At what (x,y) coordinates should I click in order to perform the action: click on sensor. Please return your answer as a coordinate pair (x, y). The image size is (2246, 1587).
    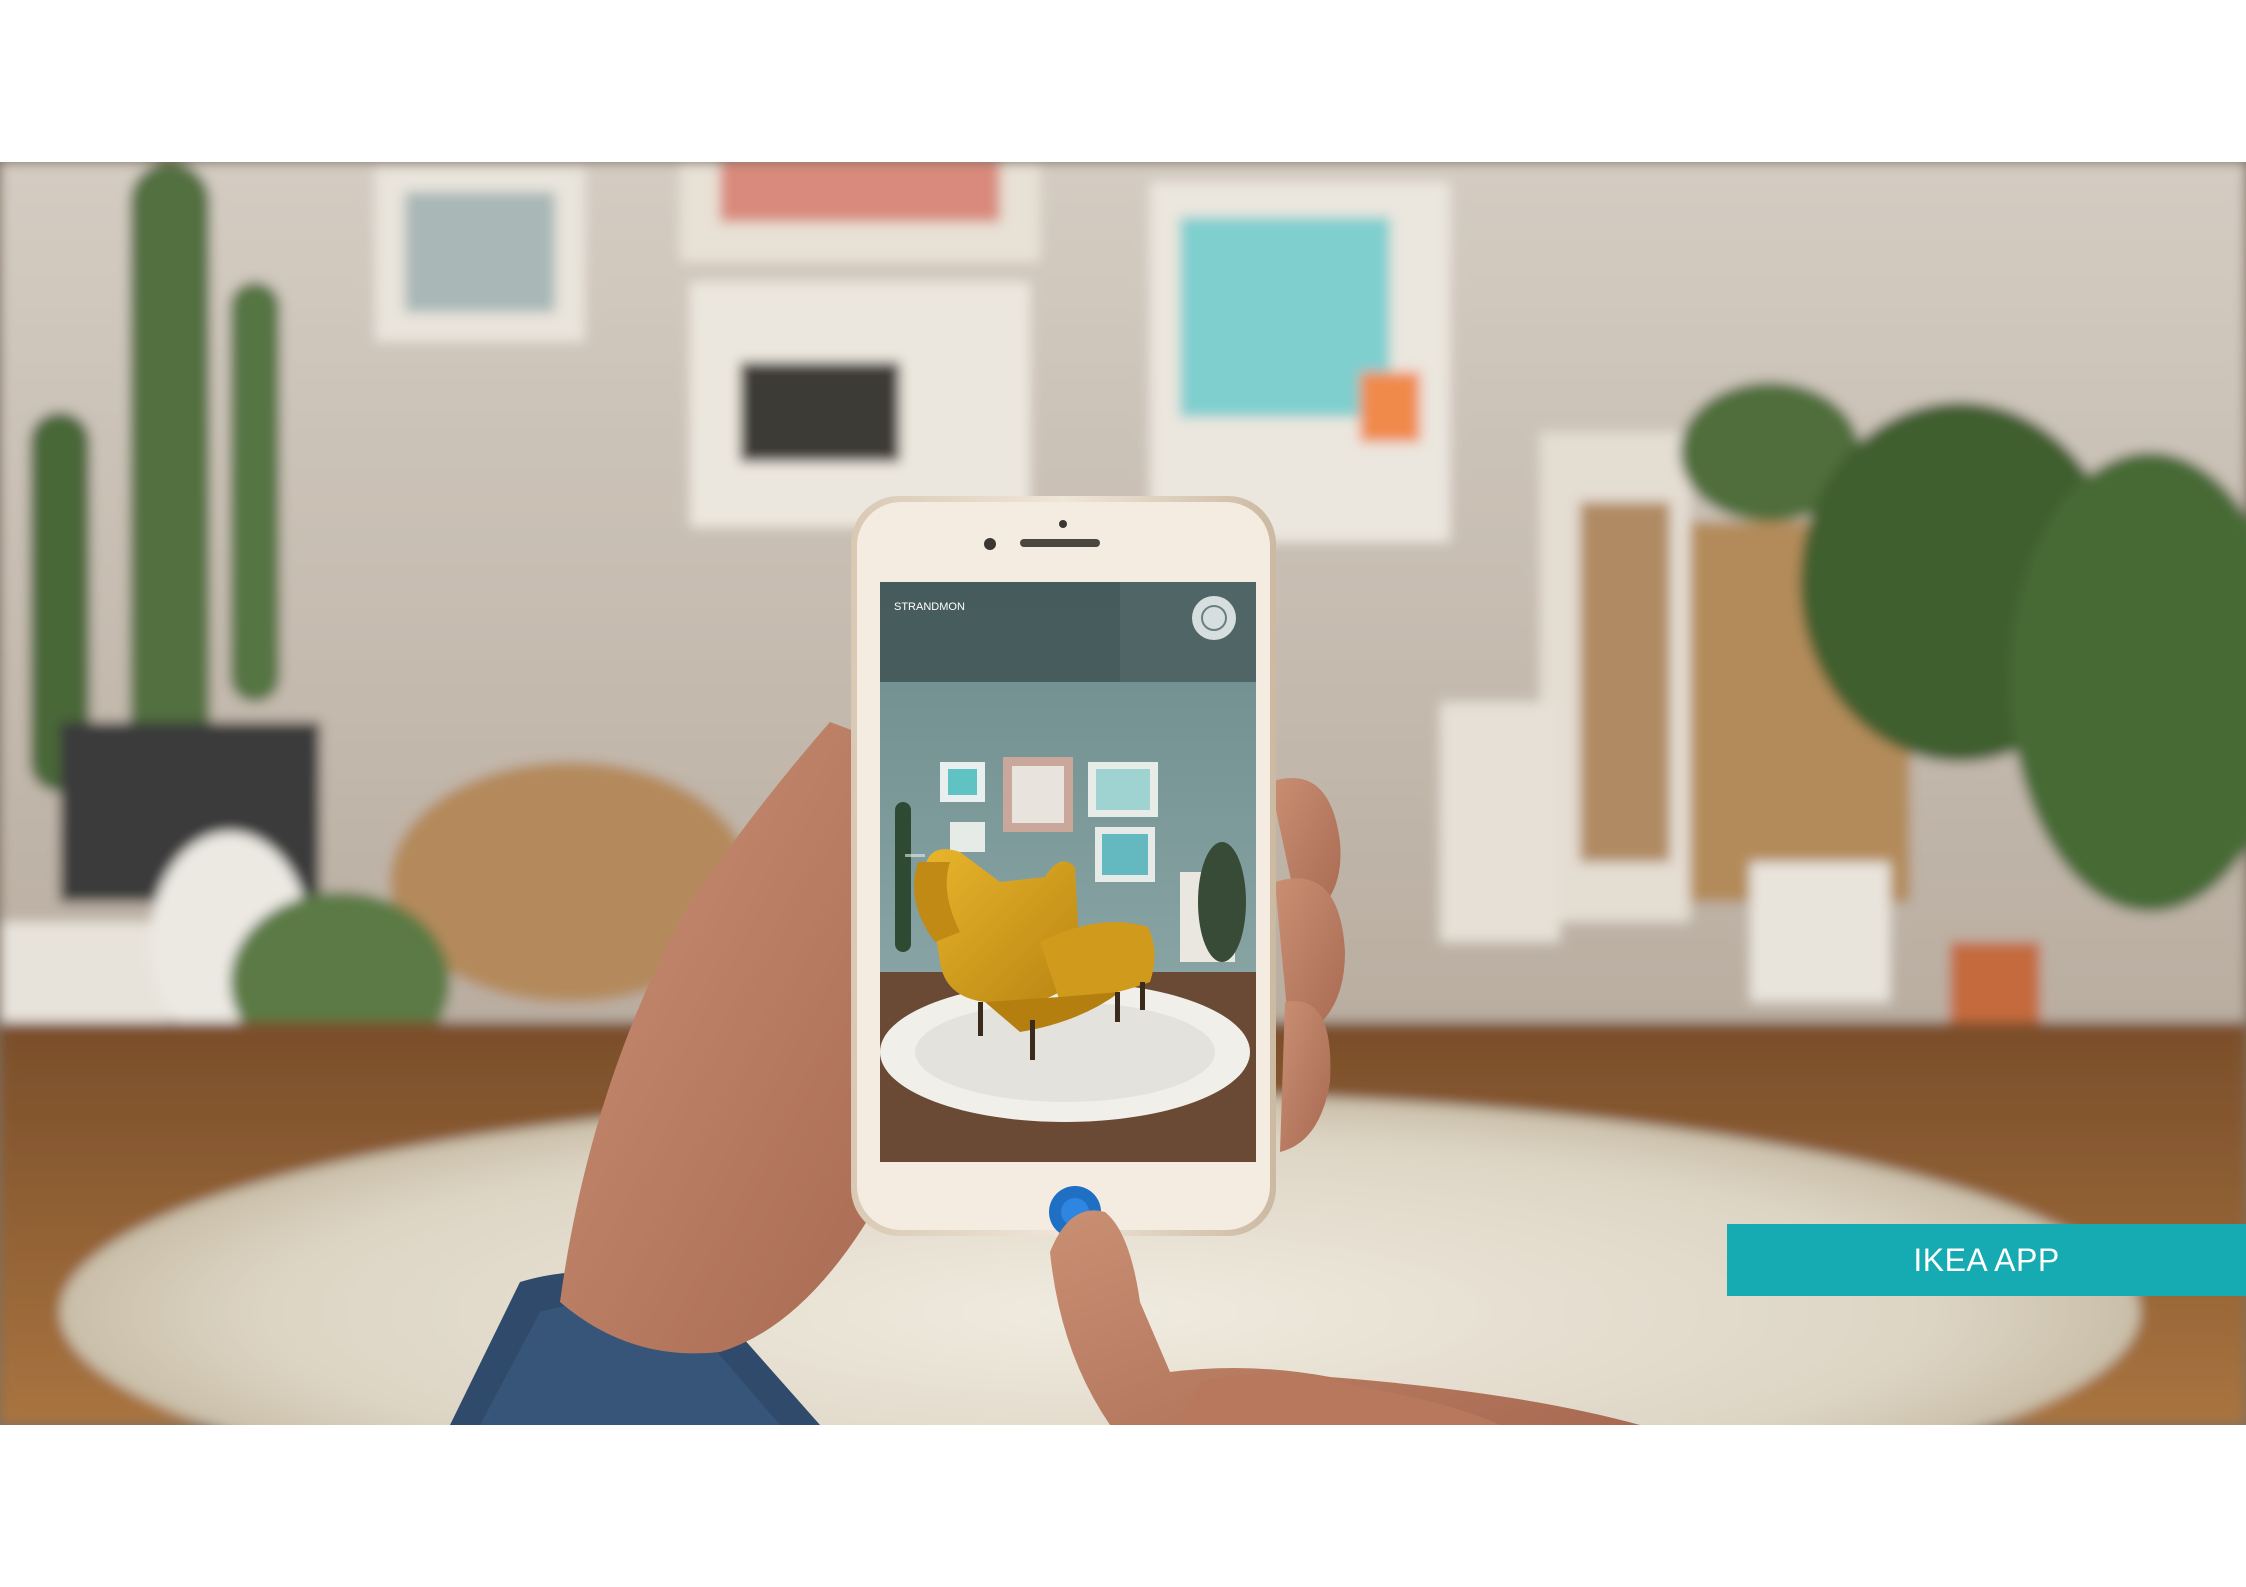
    Looking at the image, I should click on (1063, 524).